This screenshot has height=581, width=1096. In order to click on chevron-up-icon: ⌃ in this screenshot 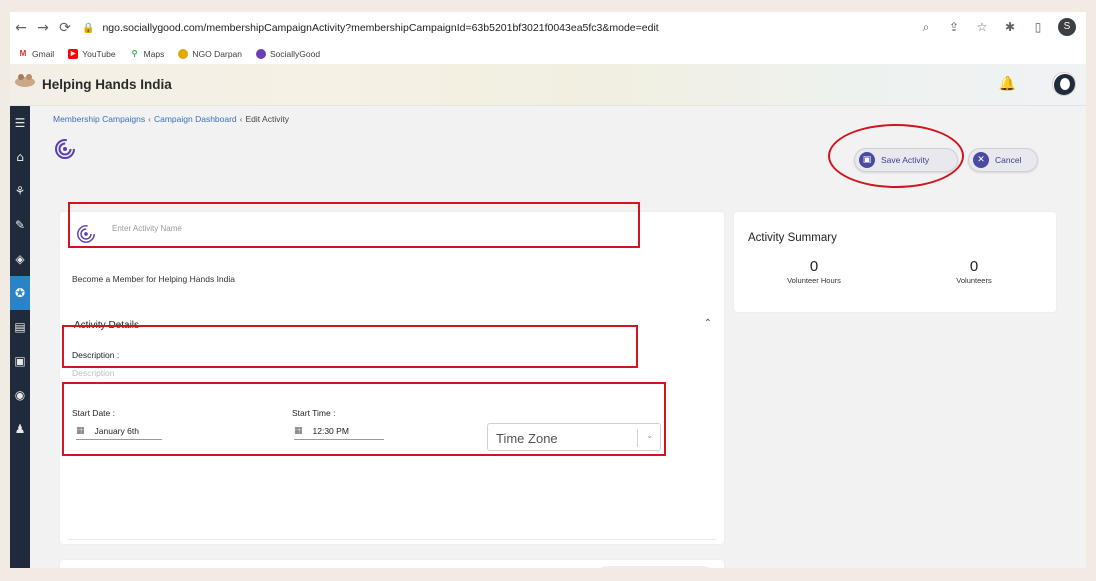, I will do `click(708, 323)`.